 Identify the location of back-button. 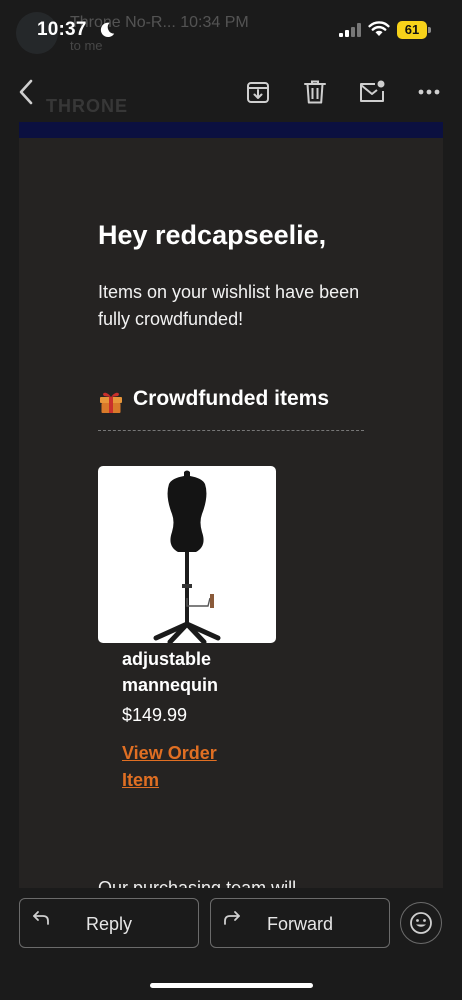
(26, 92).